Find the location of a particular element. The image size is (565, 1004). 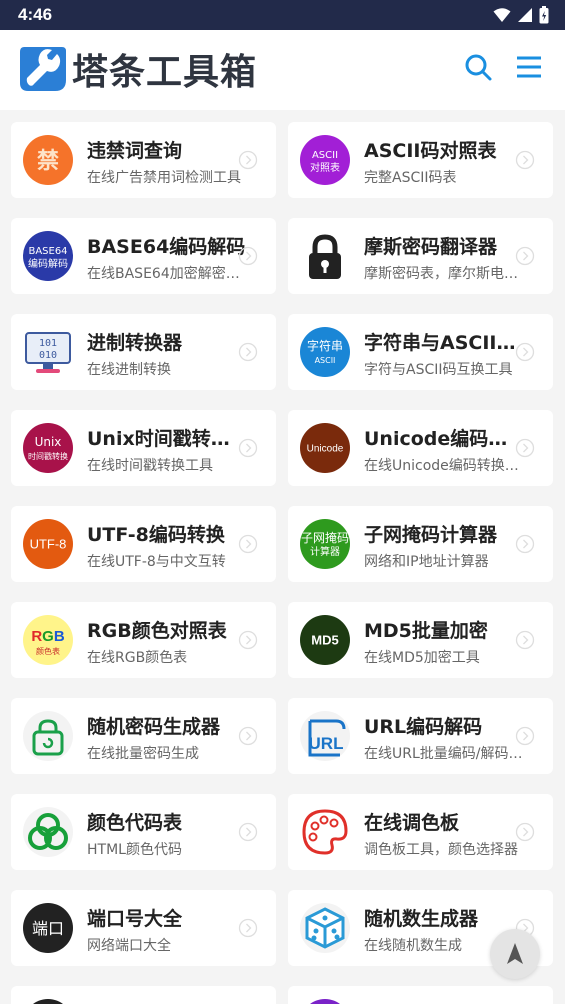

tool-card: Unicode Unicode编码转换在线Unicode编码转换工具 is located at coordinates (420, 448).